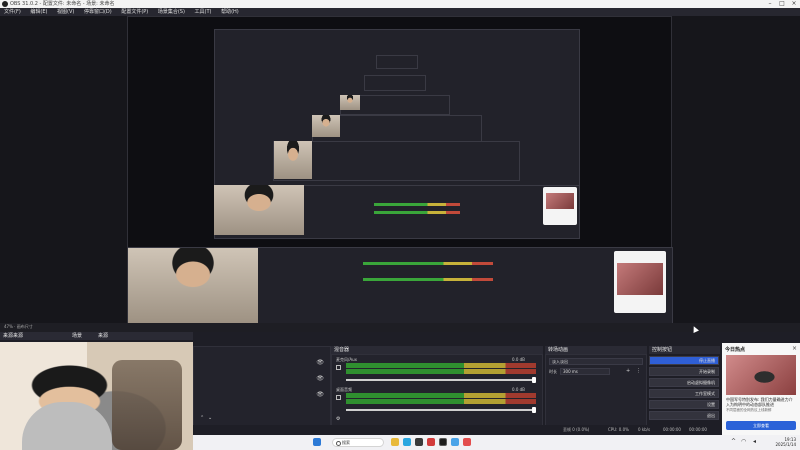 This screenshot has width=800, height=450. I want to click on app-blue-icon, so click(455, 442).